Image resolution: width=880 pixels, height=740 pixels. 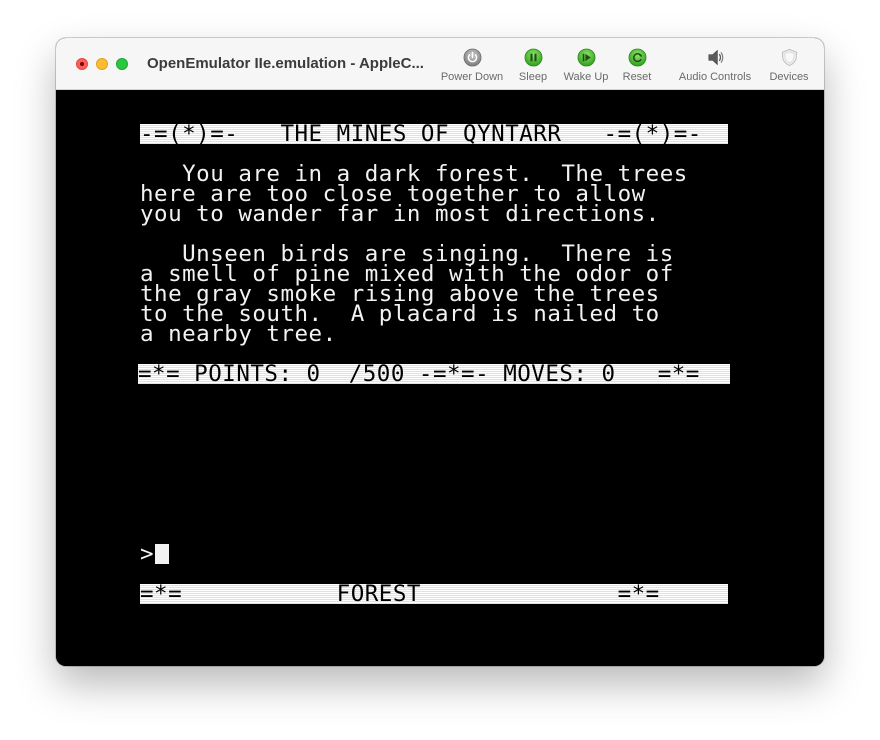 What do you see at coordinates (434, 374) in the screenshot?
I see `status-bar: =*= POINTS: 0 /500 -=*=- MOVES: 0 =*=` at bounding box center [434, 374].